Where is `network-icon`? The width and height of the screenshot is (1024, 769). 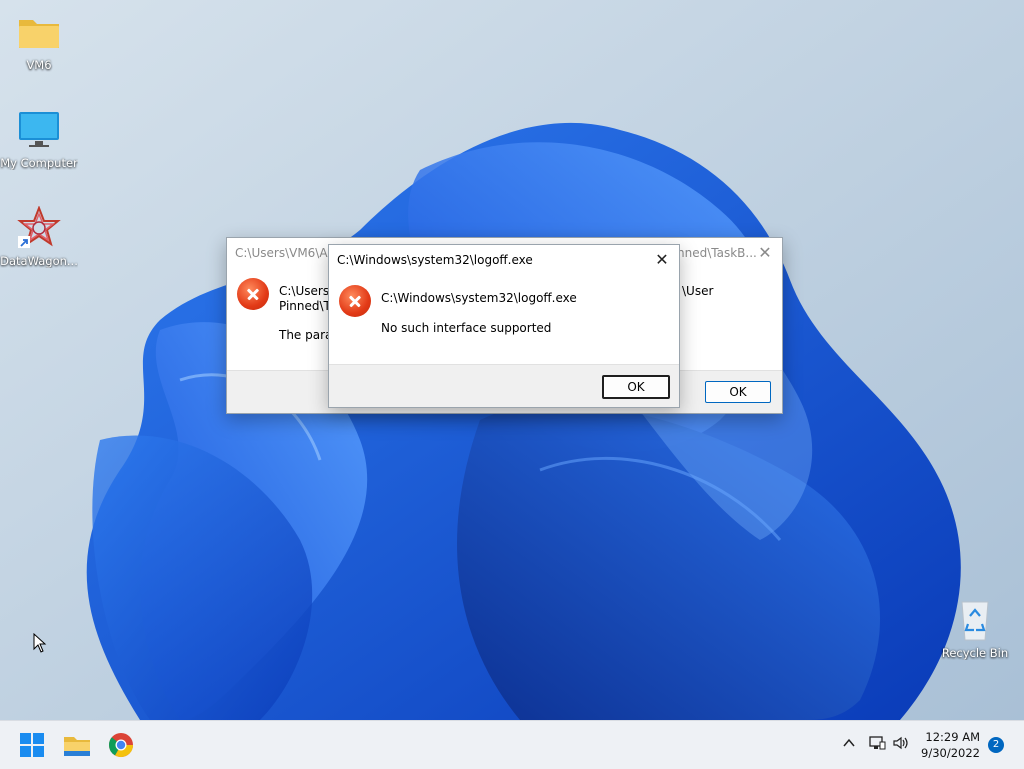
network-icon is located at coordinates (877, 744).